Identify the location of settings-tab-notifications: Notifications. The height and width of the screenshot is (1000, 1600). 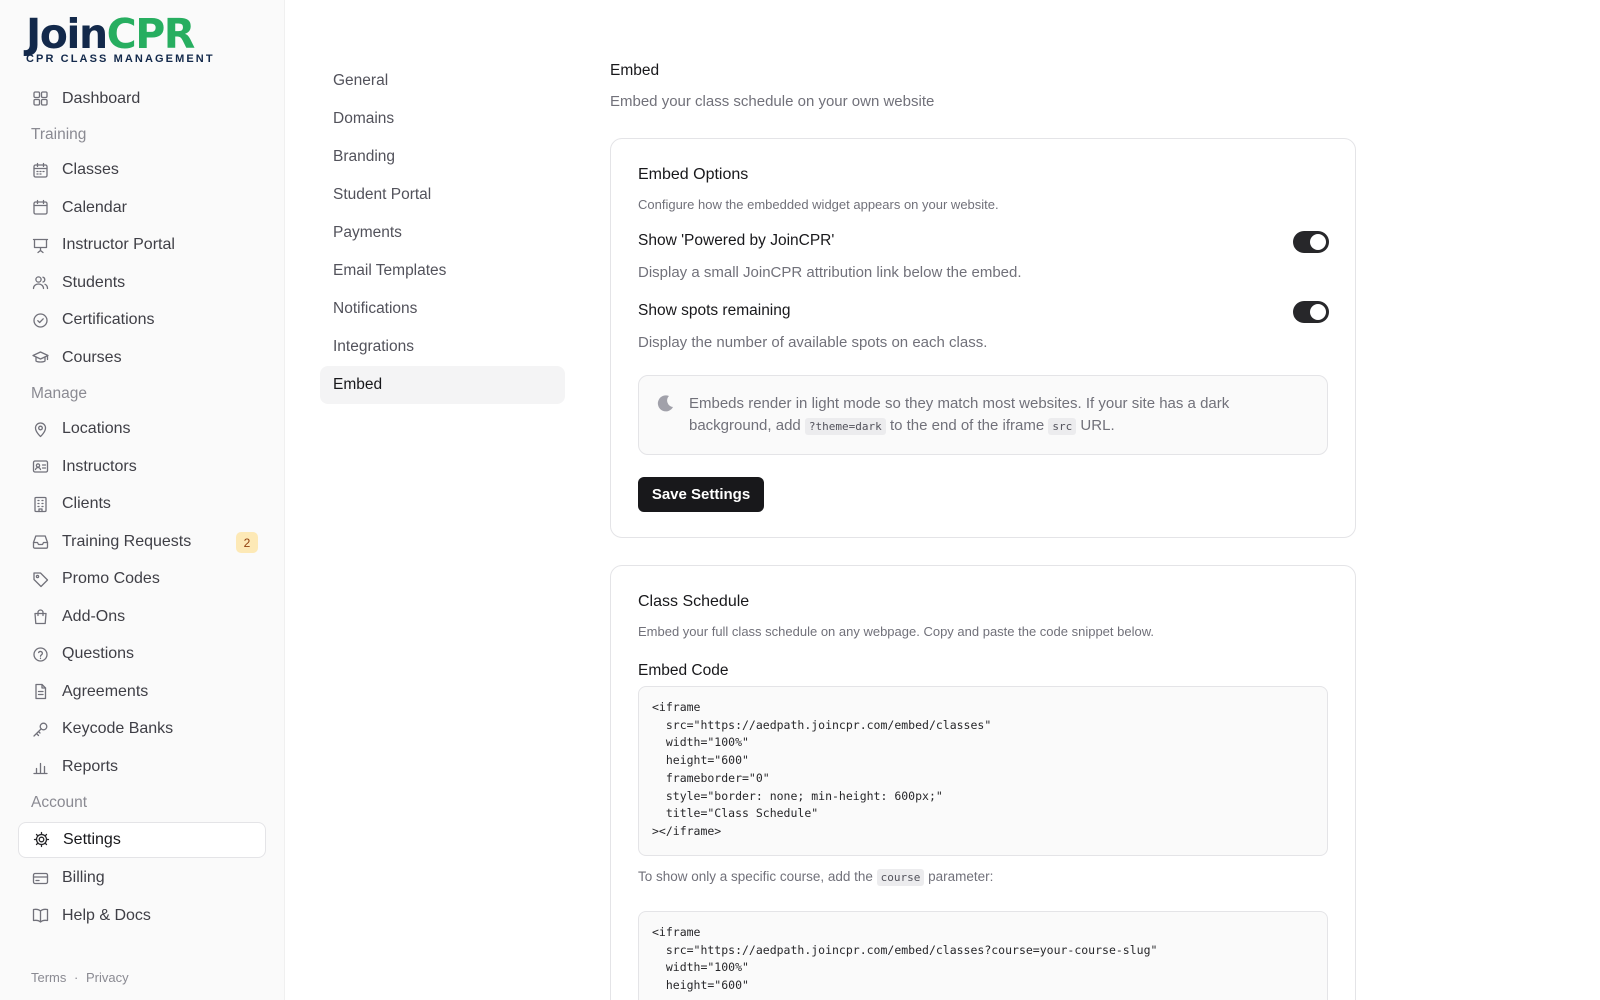
(442, 309).